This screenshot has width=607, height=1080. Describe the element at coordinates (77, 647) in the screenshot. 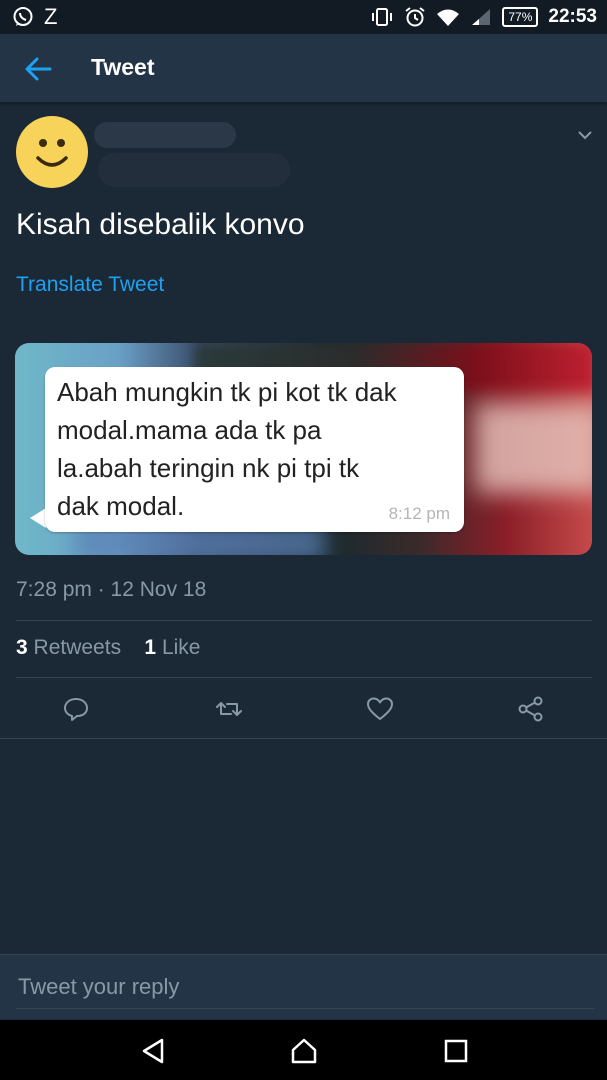

I see `retweets-label: Retweets` at that location.